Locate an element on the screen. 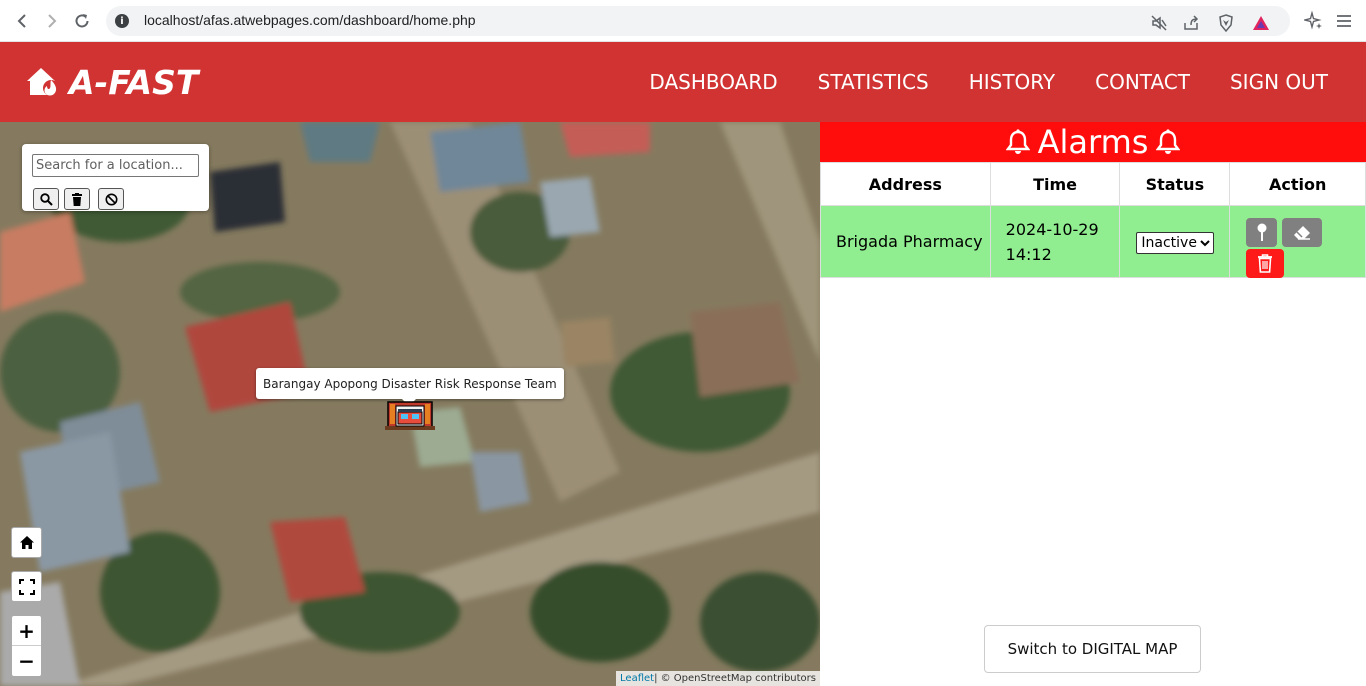  logo-text: A-FAST is located at coordinates (134, 82).